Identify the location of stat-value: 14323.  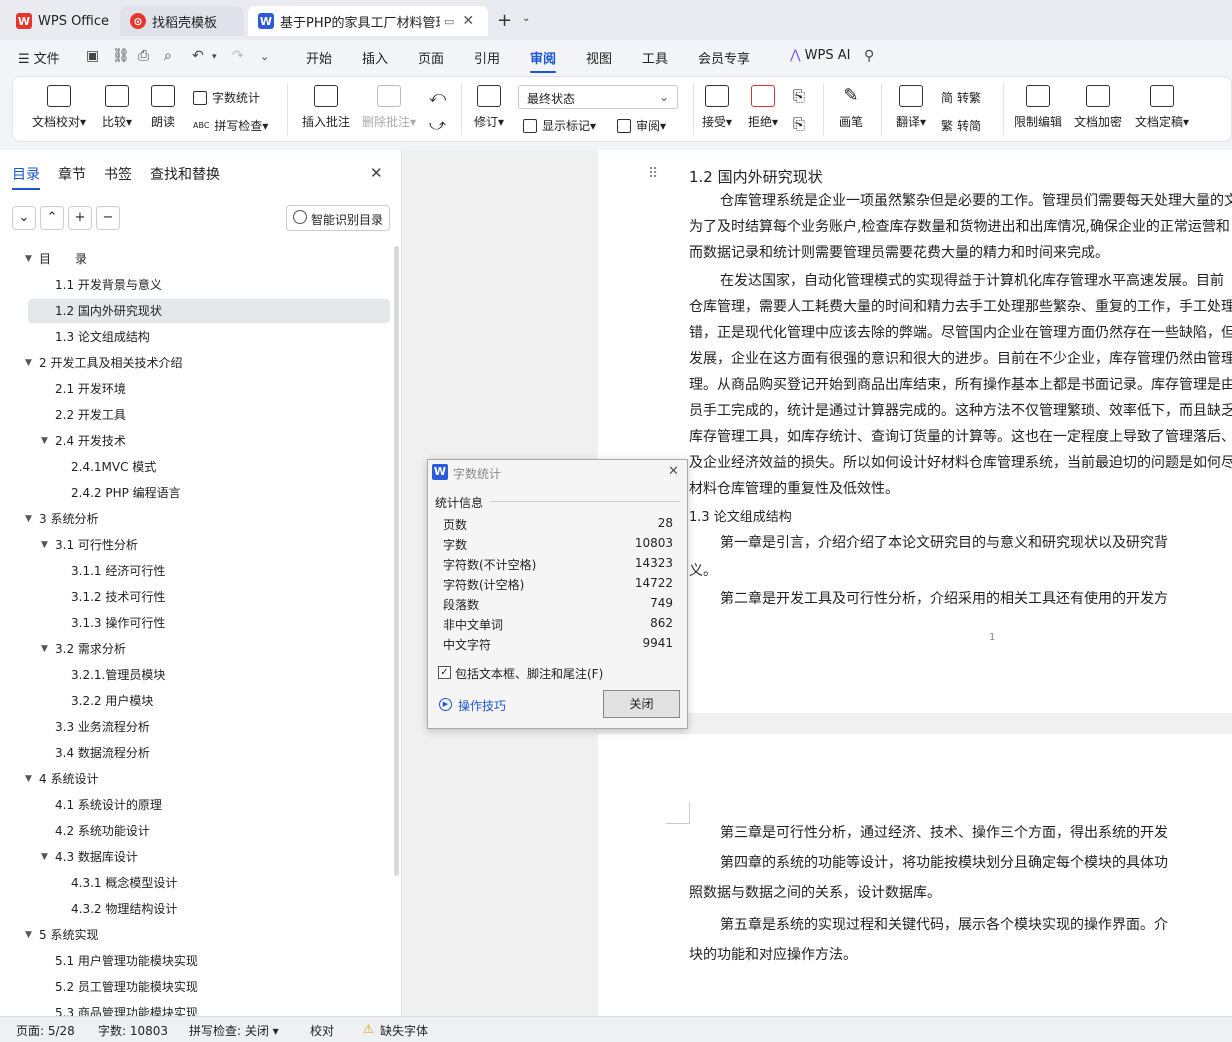
(653, 563).